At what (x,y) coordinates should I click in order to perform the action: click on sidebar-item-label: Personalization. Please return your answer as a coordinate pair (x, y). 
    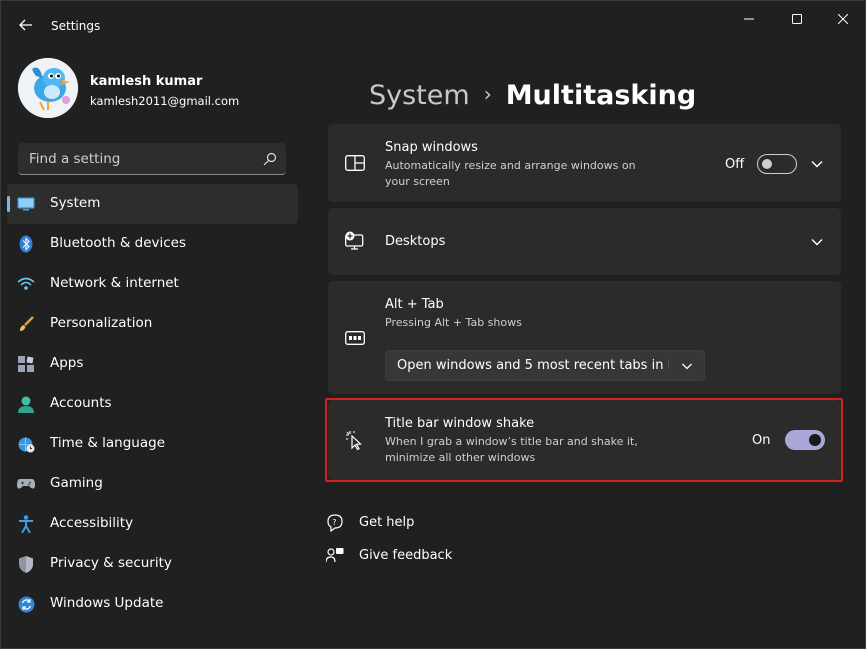
    Looking at the image, I should click on (101, 323).